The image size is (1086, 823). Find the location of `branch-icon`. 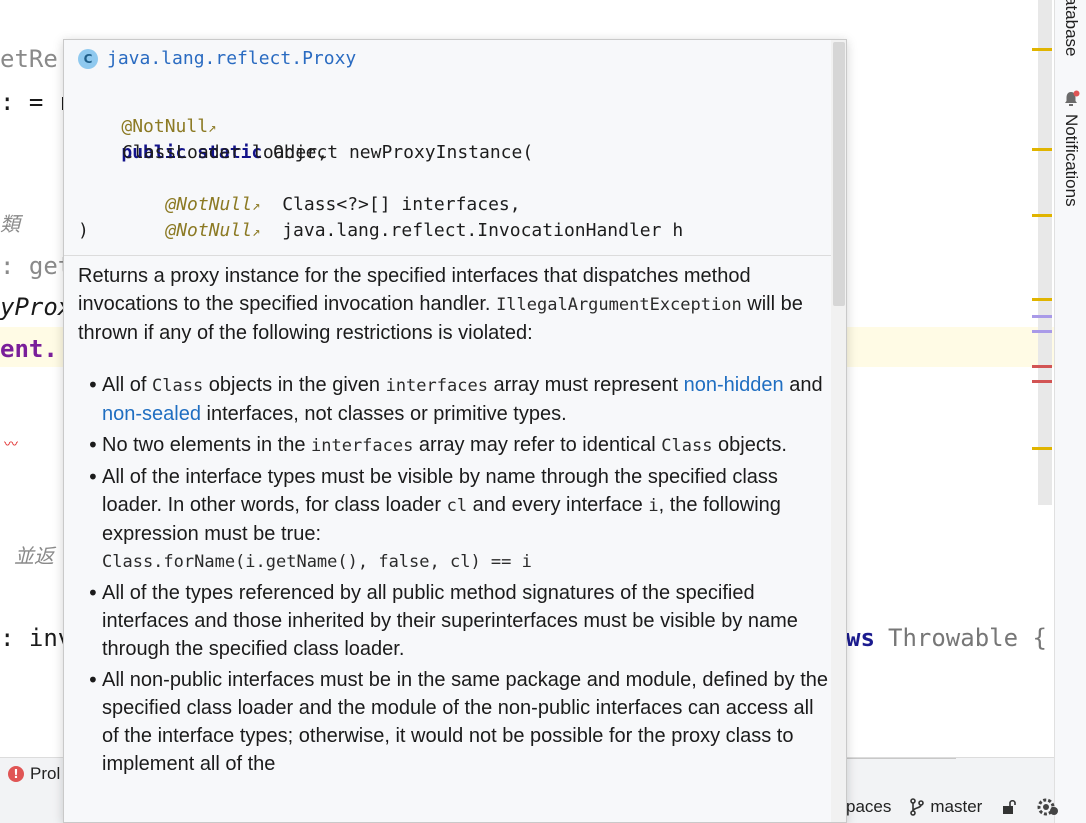

branch-icon is located at coordinates (917, 807).